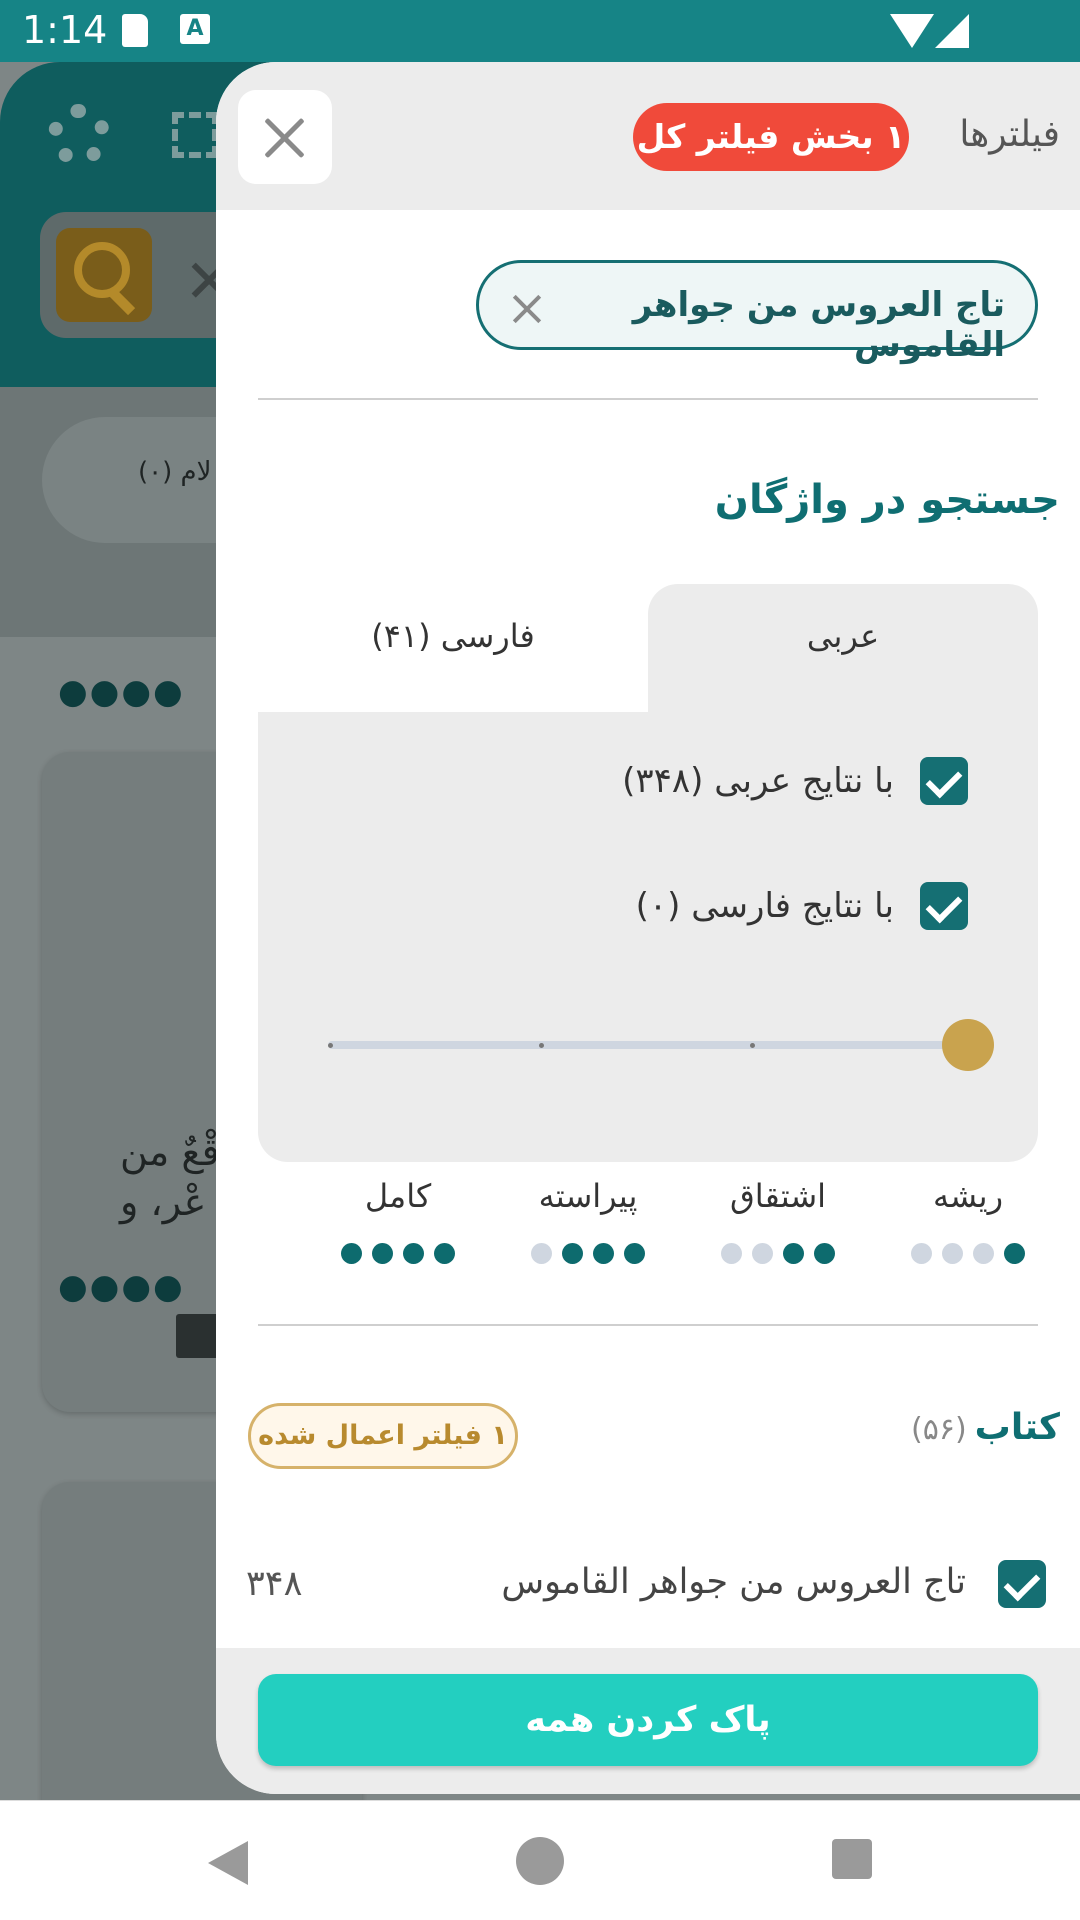  I want to click on level-refined: پیراسته, so click(588, 1221).